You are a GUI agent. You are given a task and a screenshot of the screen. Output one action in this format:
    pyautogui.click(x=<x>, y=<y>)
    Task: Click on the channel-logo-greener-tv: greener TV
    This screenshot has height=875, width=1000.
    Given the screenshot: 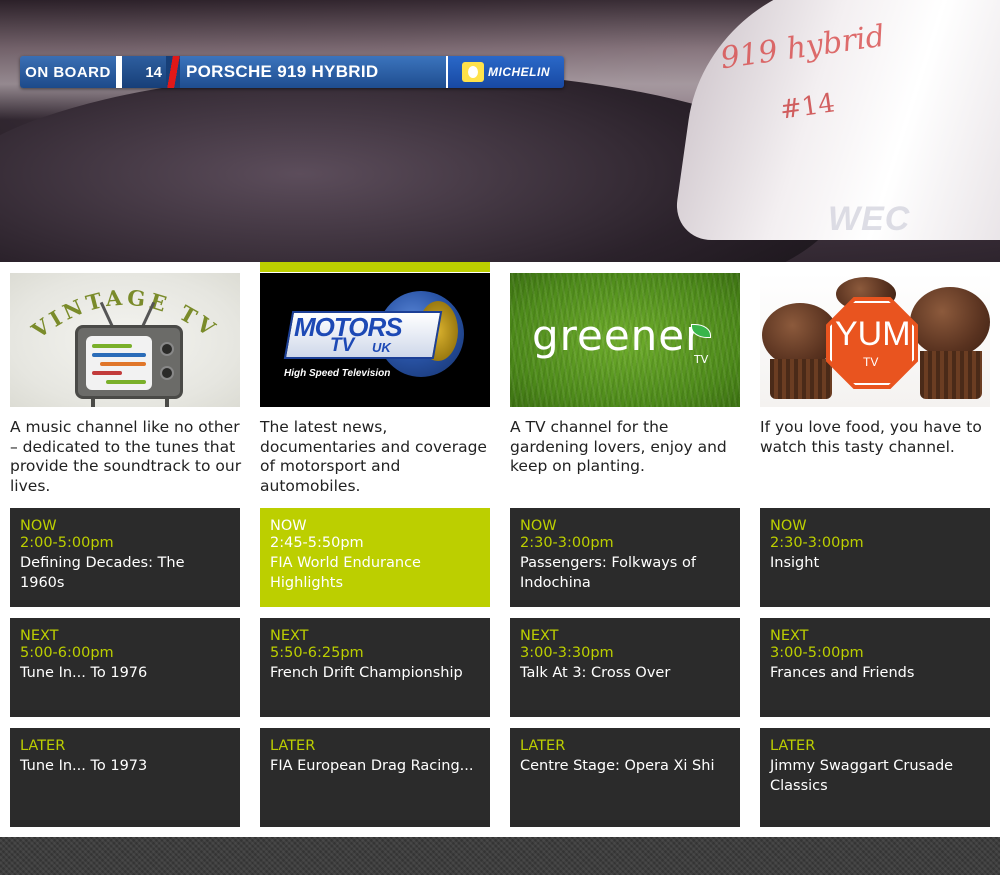 What is the action you would take?
    pyautogui.click(x=625, y=340)
    